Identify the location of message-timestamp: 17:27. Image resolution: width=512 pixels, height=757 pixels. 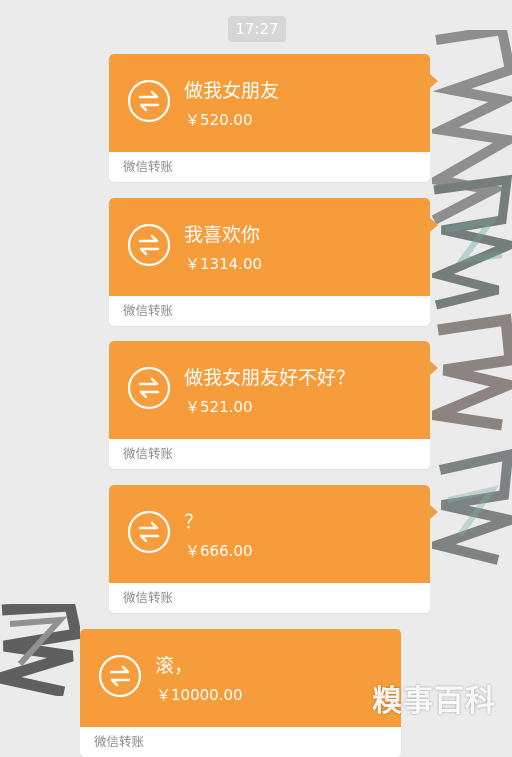
(257, 29).